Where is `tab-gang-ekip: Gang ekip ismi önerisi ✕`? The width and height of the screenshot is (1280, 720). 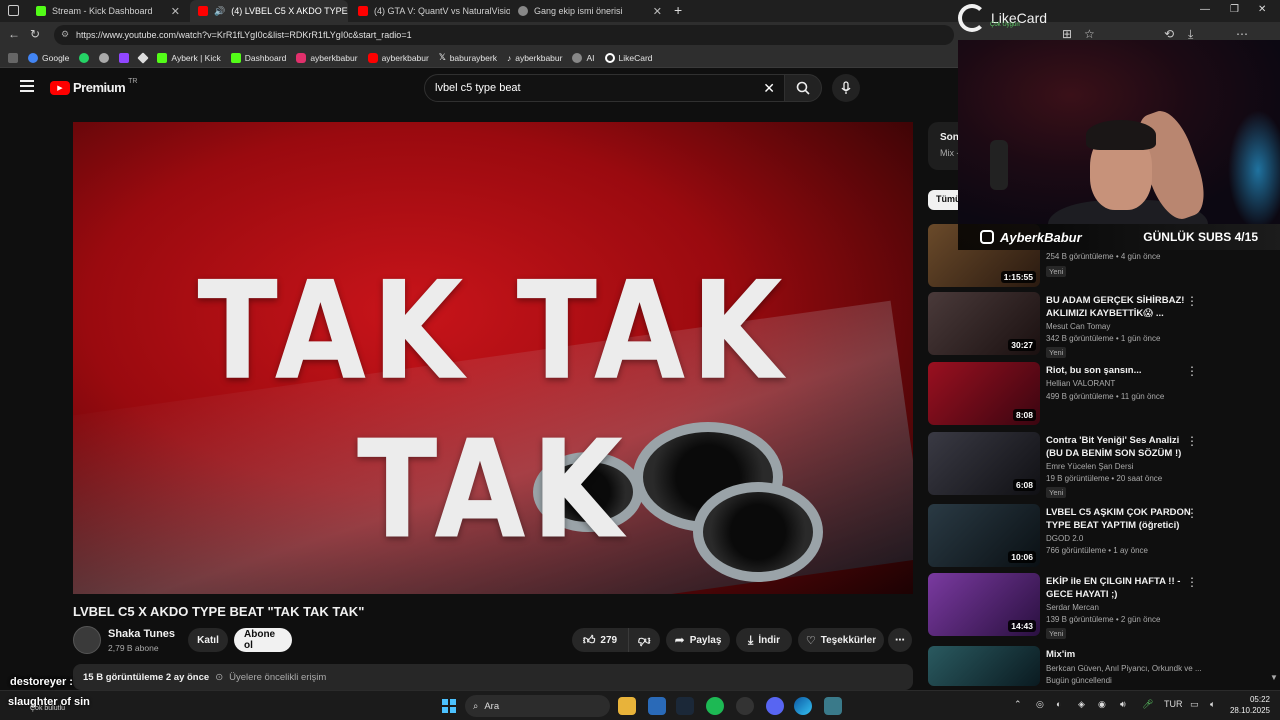
tab-gang-ekip: Gang ekip ismi önerisi ✕ is located at coordinates (590, 11).